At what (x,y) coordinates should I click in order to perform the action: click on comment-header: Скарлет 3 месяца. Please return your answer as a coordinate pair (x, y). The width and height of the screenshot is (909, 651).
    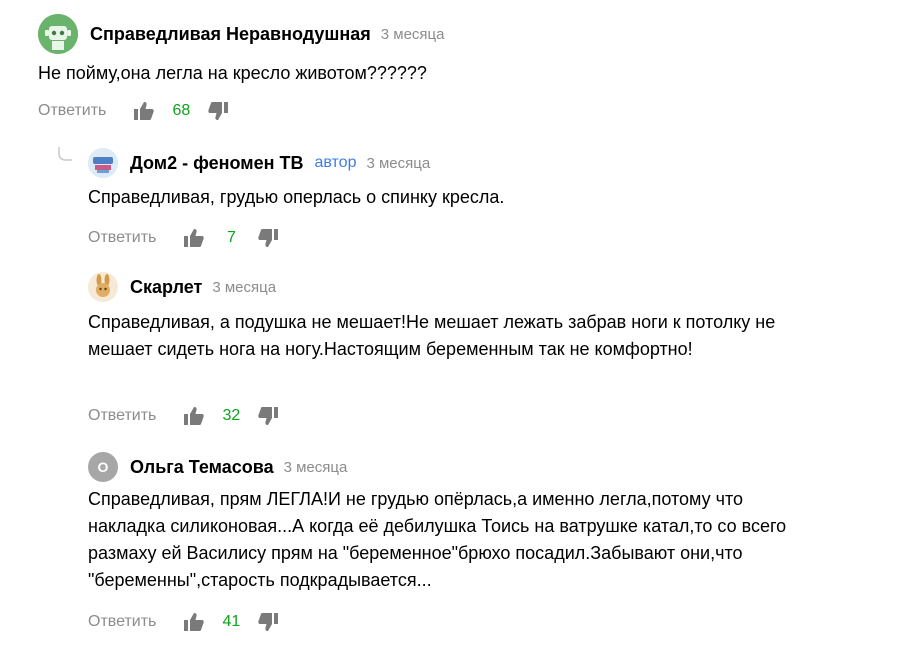
    Looking at the image, I should click on (182, 287).